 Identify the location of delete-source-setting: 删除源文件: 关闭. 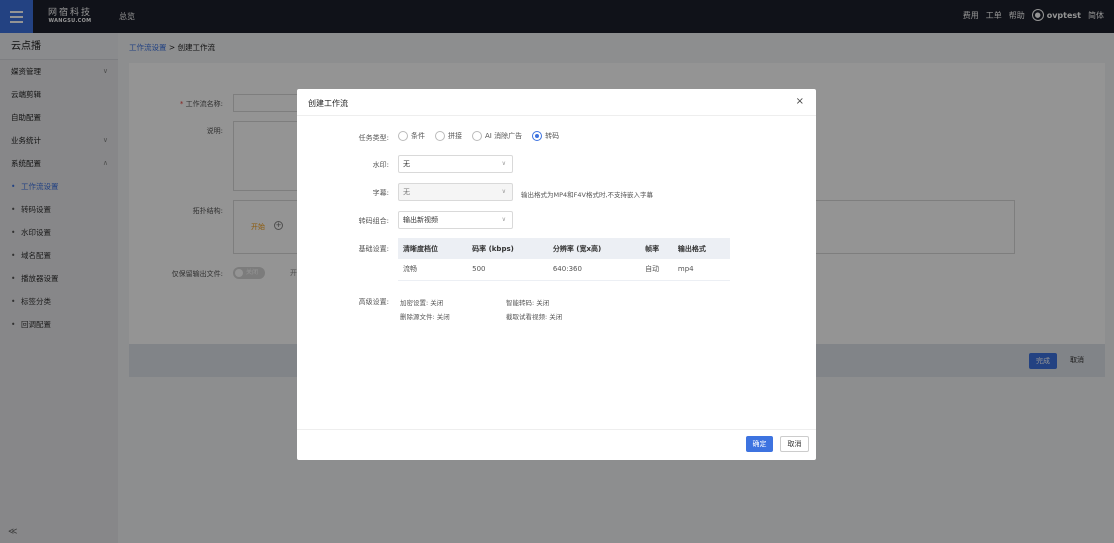
(425, 317).